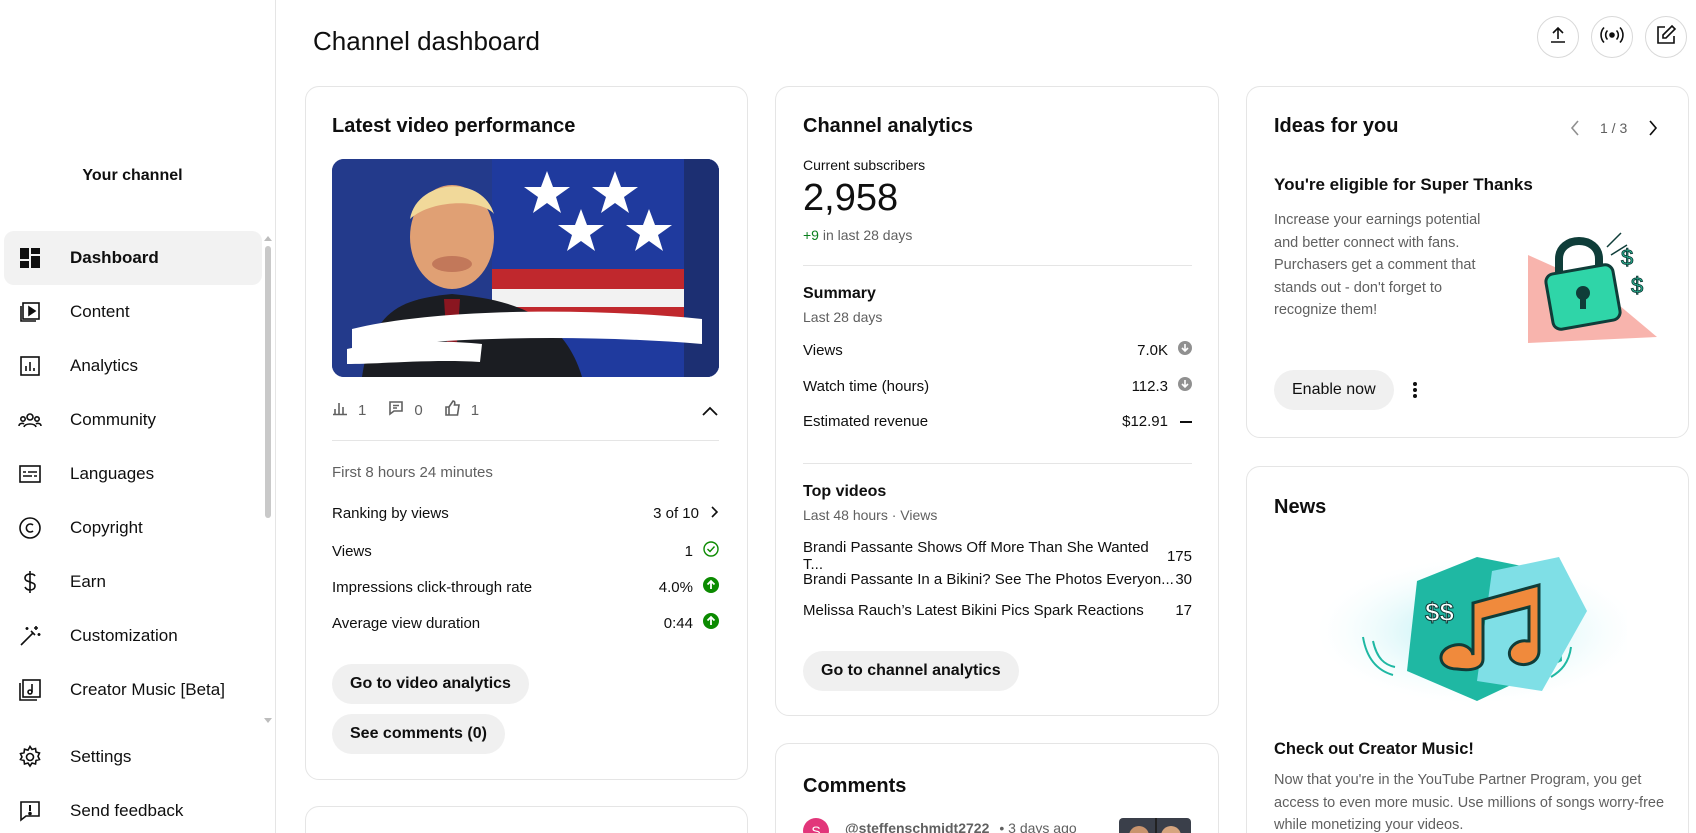 Image resolution: width=1696 pixels, height=833 pixels. Describe the element at coordinates (30, 811) in the screenshot. I see `feedback-icon` at that location.